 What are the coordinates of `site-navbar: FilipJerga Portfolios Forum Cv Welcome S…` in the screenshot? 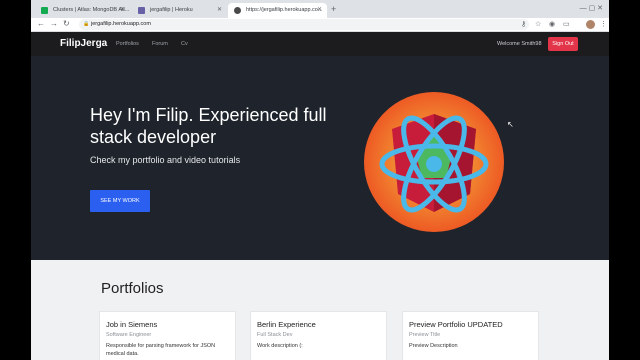 It's located at (320, 44).